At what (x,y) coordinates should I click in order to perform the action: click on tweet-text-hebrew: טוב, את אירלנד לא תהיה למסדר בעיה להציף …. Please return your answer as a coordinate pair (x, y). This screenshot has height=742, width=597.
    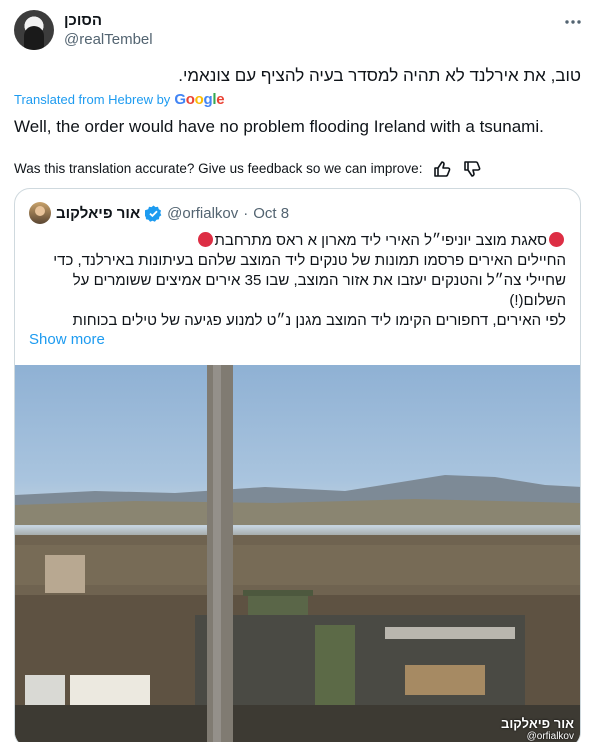
    Looking at the image, I should click on (379, 75).